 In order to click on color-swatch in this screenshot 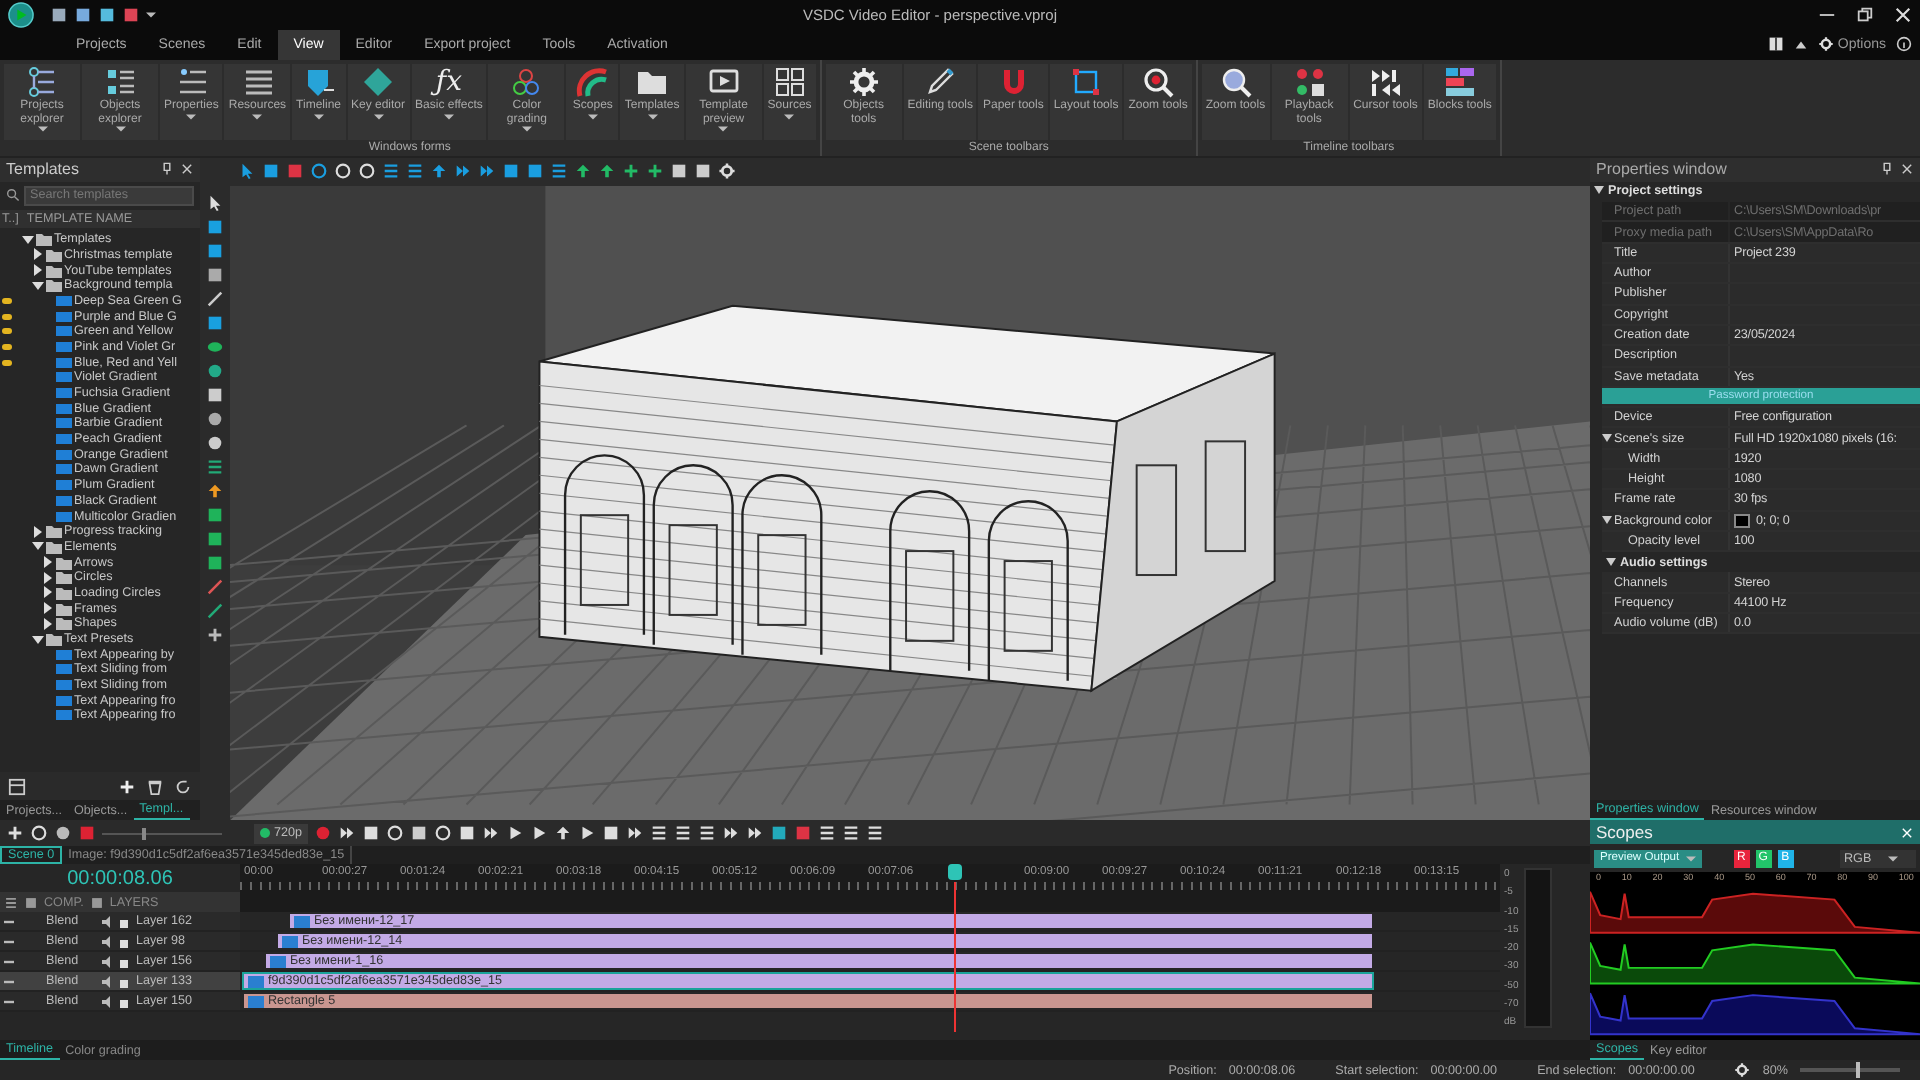, I will do `click(1742, 520)`.